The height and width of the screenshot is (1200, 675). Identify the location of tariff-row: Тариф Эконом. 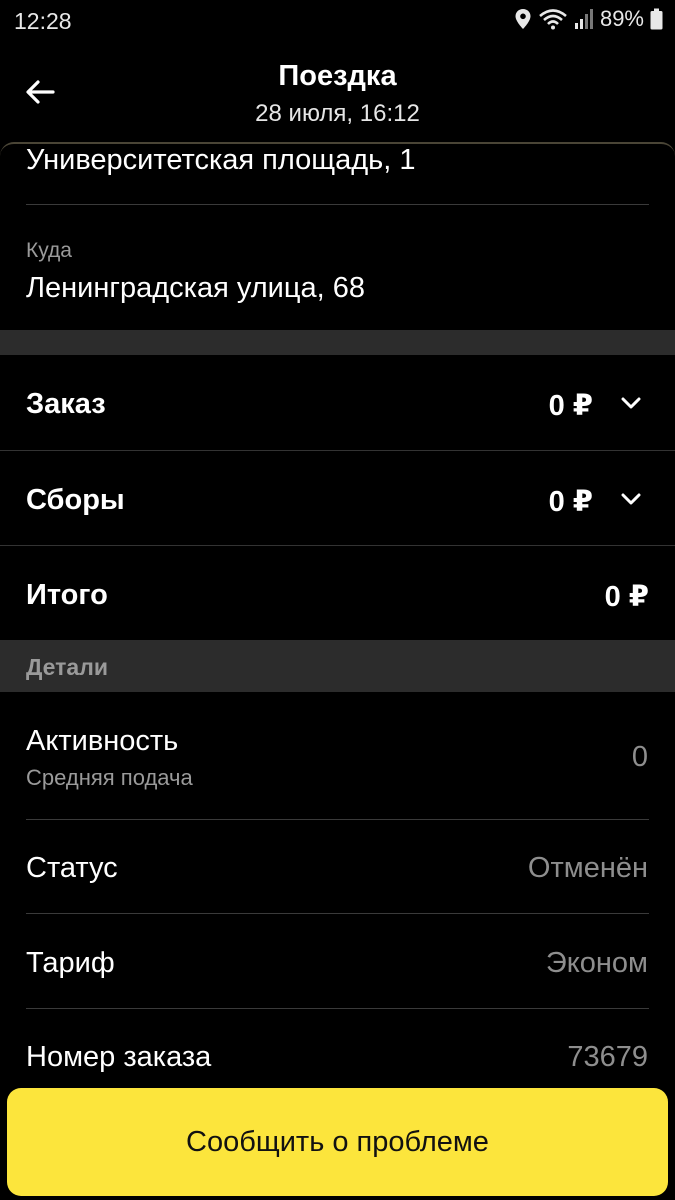
(337, 961).